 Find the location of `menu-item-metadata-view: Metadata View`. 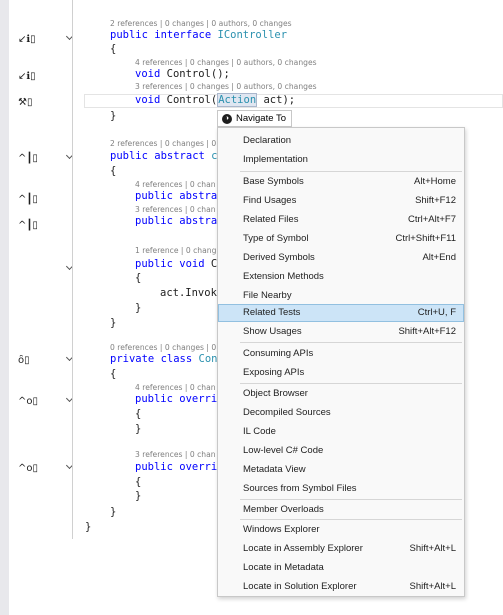

menu-item-metadata-view: Metadata View is located at coordinates (341, 470).